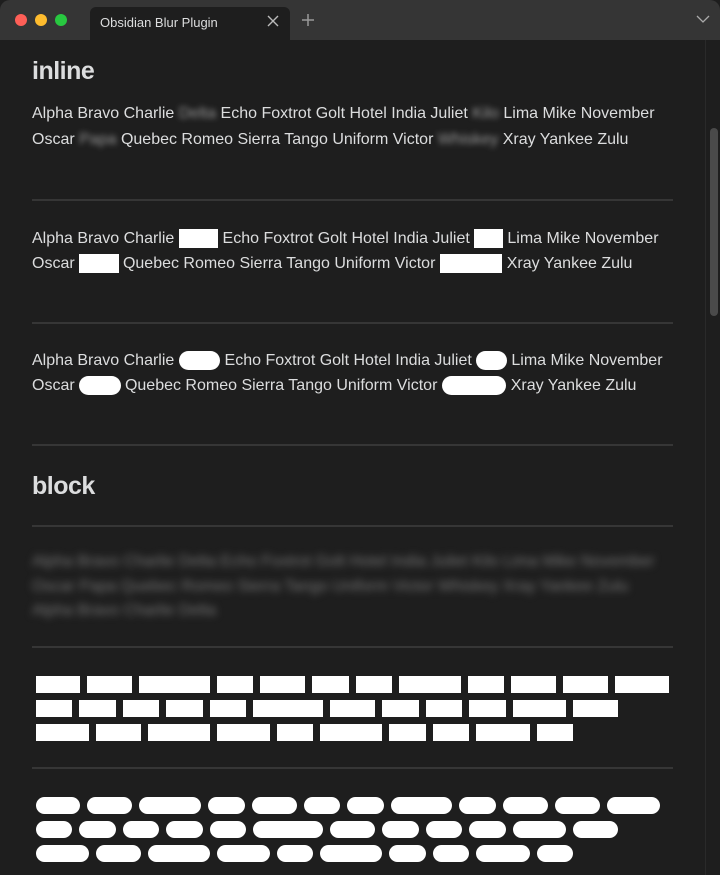  I want to click on redacted-pill: Papa, so click(100, 385).